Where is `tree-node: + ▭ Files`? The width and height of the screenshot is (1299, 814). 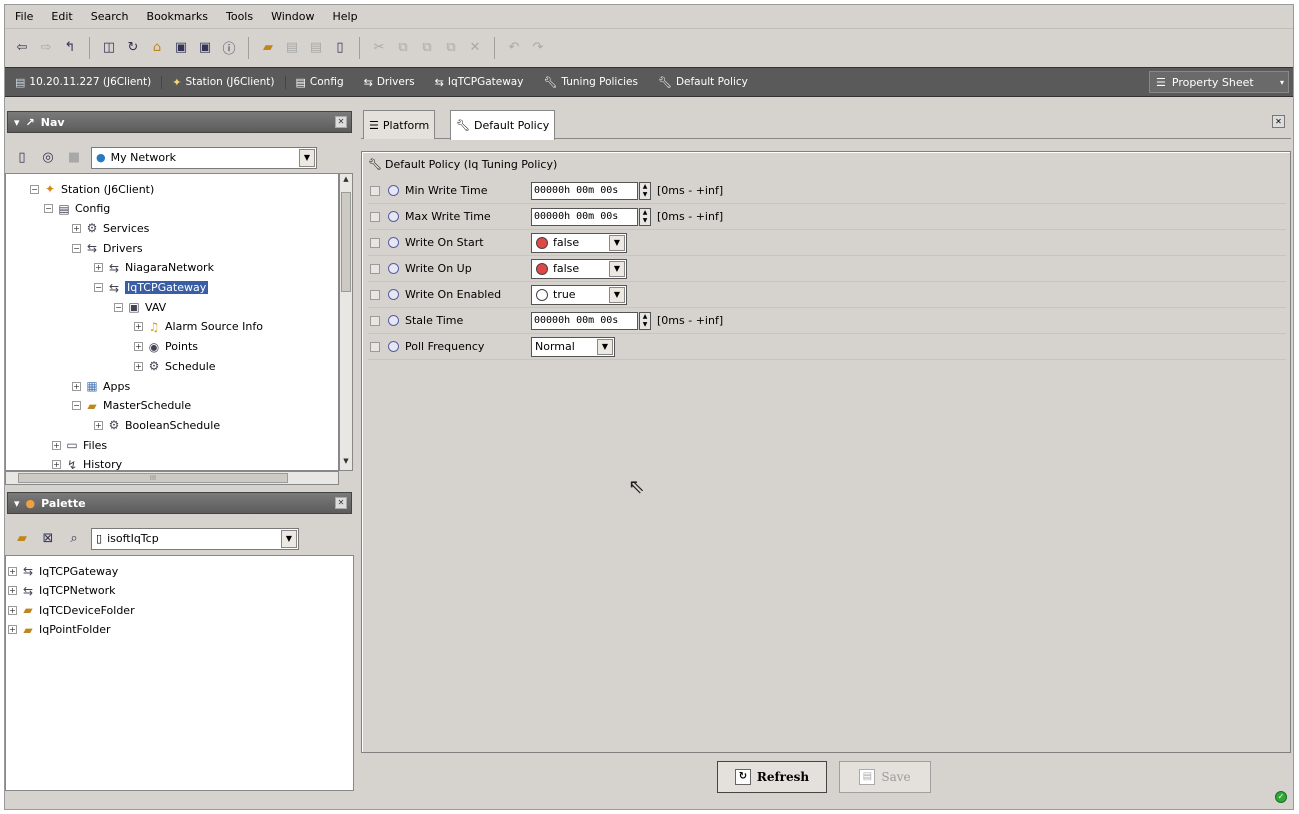
tree-node: + ▭ Files is located at coordinates (79, 445).